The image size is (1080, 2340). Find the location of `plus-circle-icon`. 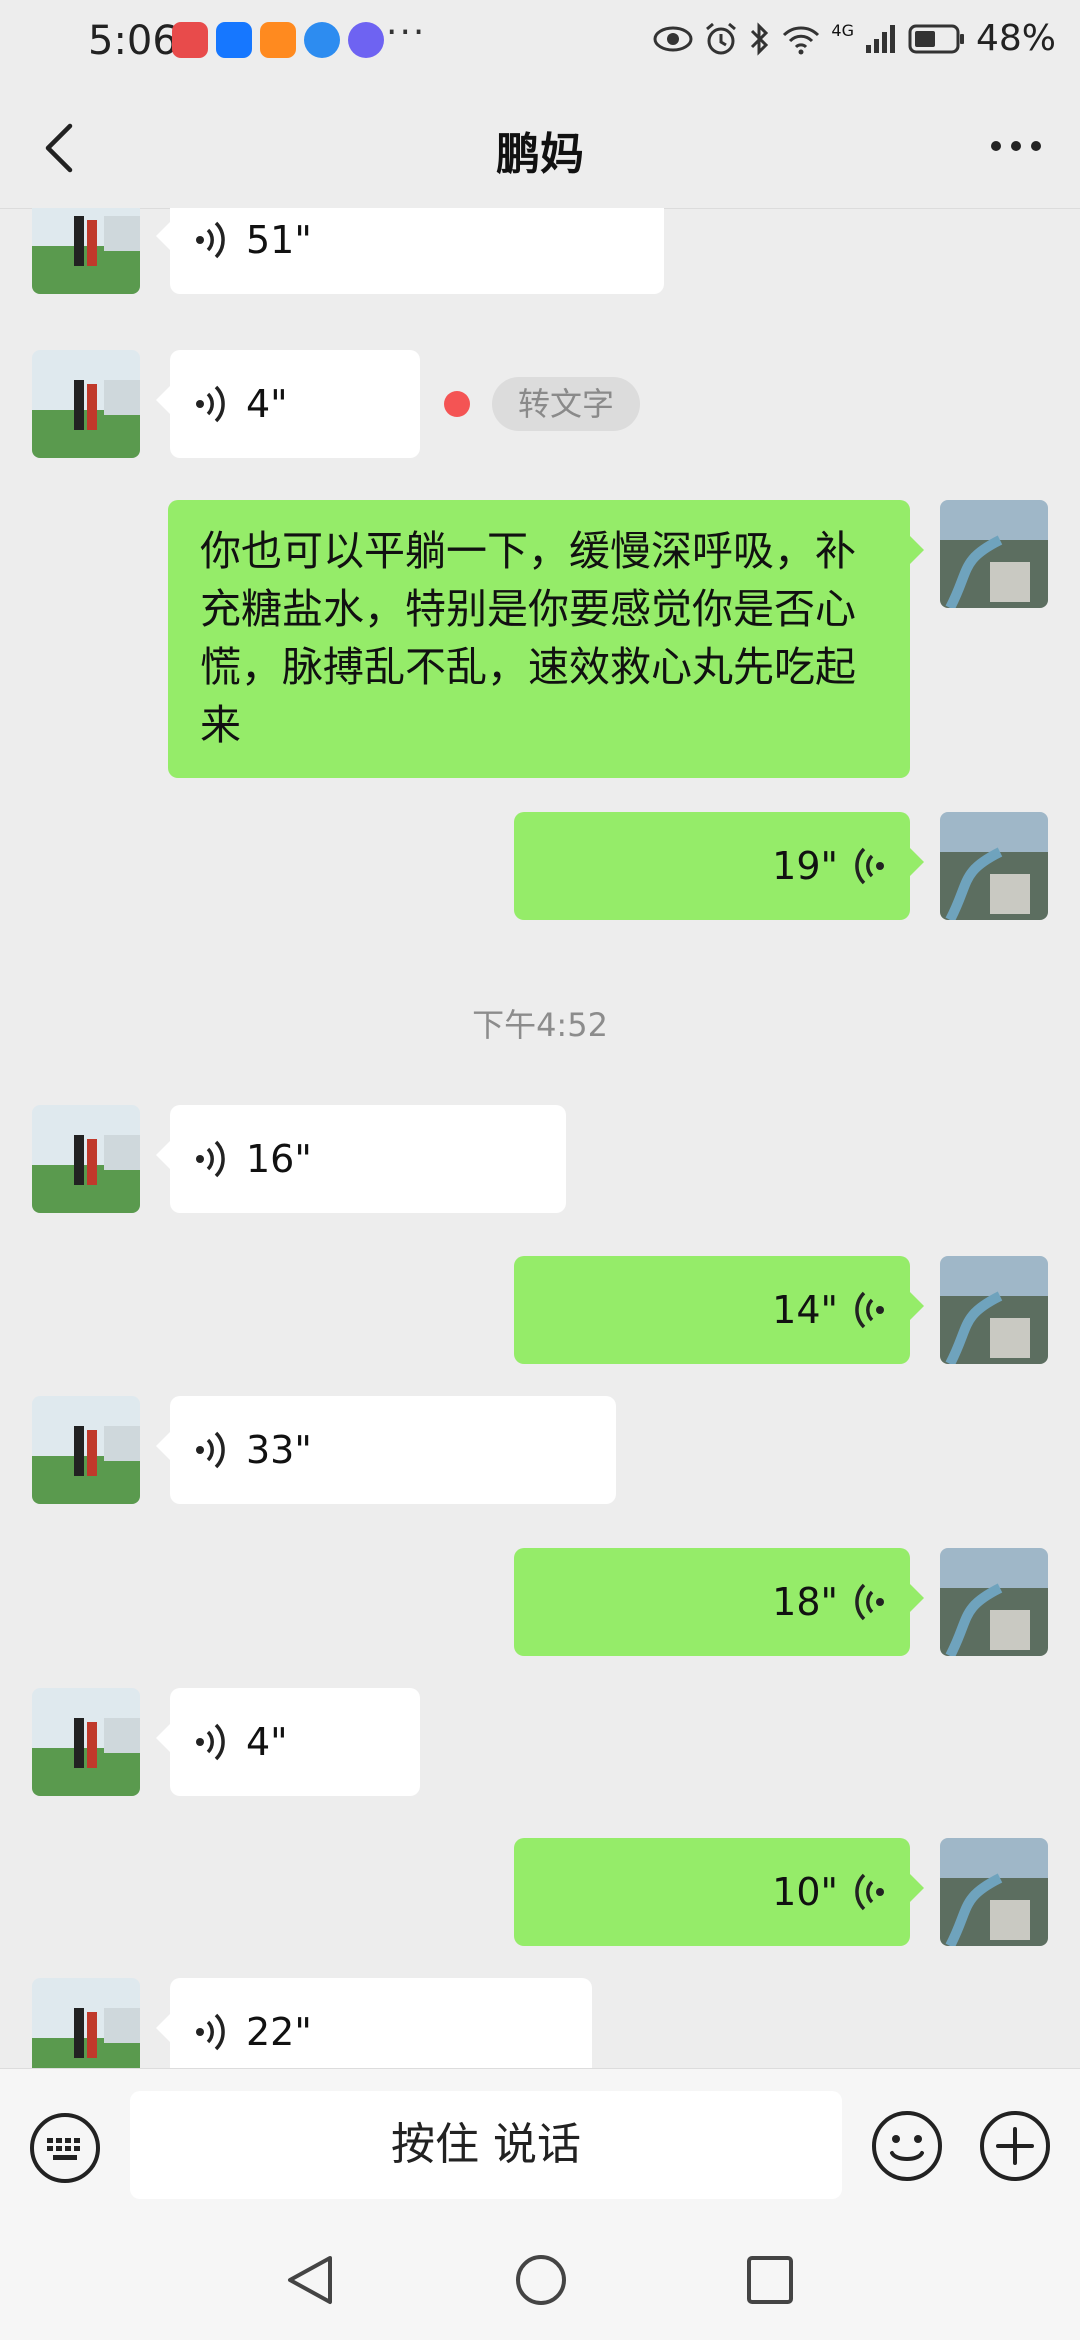

plus-circle-icon is located at coordinates (1015, 2146).